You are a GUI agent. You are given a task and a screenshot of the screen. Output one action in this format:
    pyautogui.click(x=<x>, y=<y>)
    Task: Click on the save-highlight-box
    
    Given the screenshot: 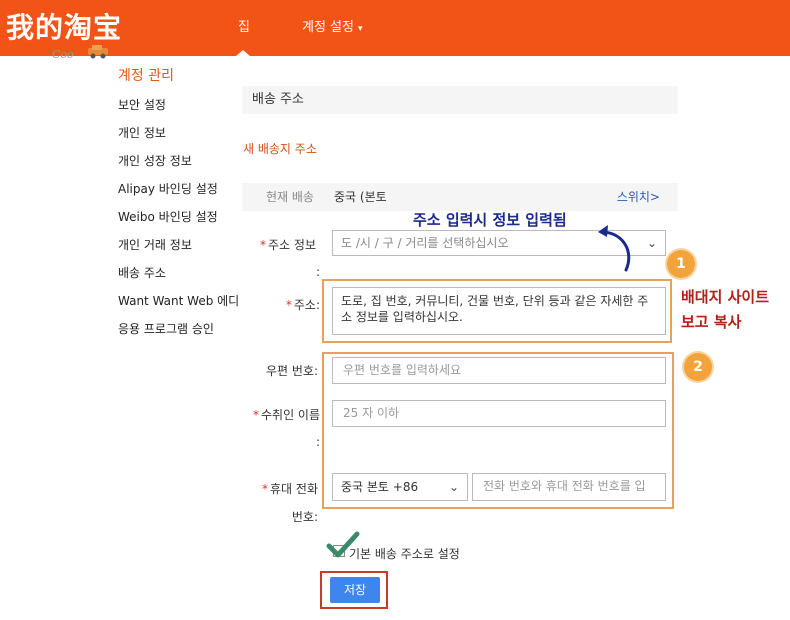 What is the action you would take?
    pyautogui.click(x=354, y=590)
    